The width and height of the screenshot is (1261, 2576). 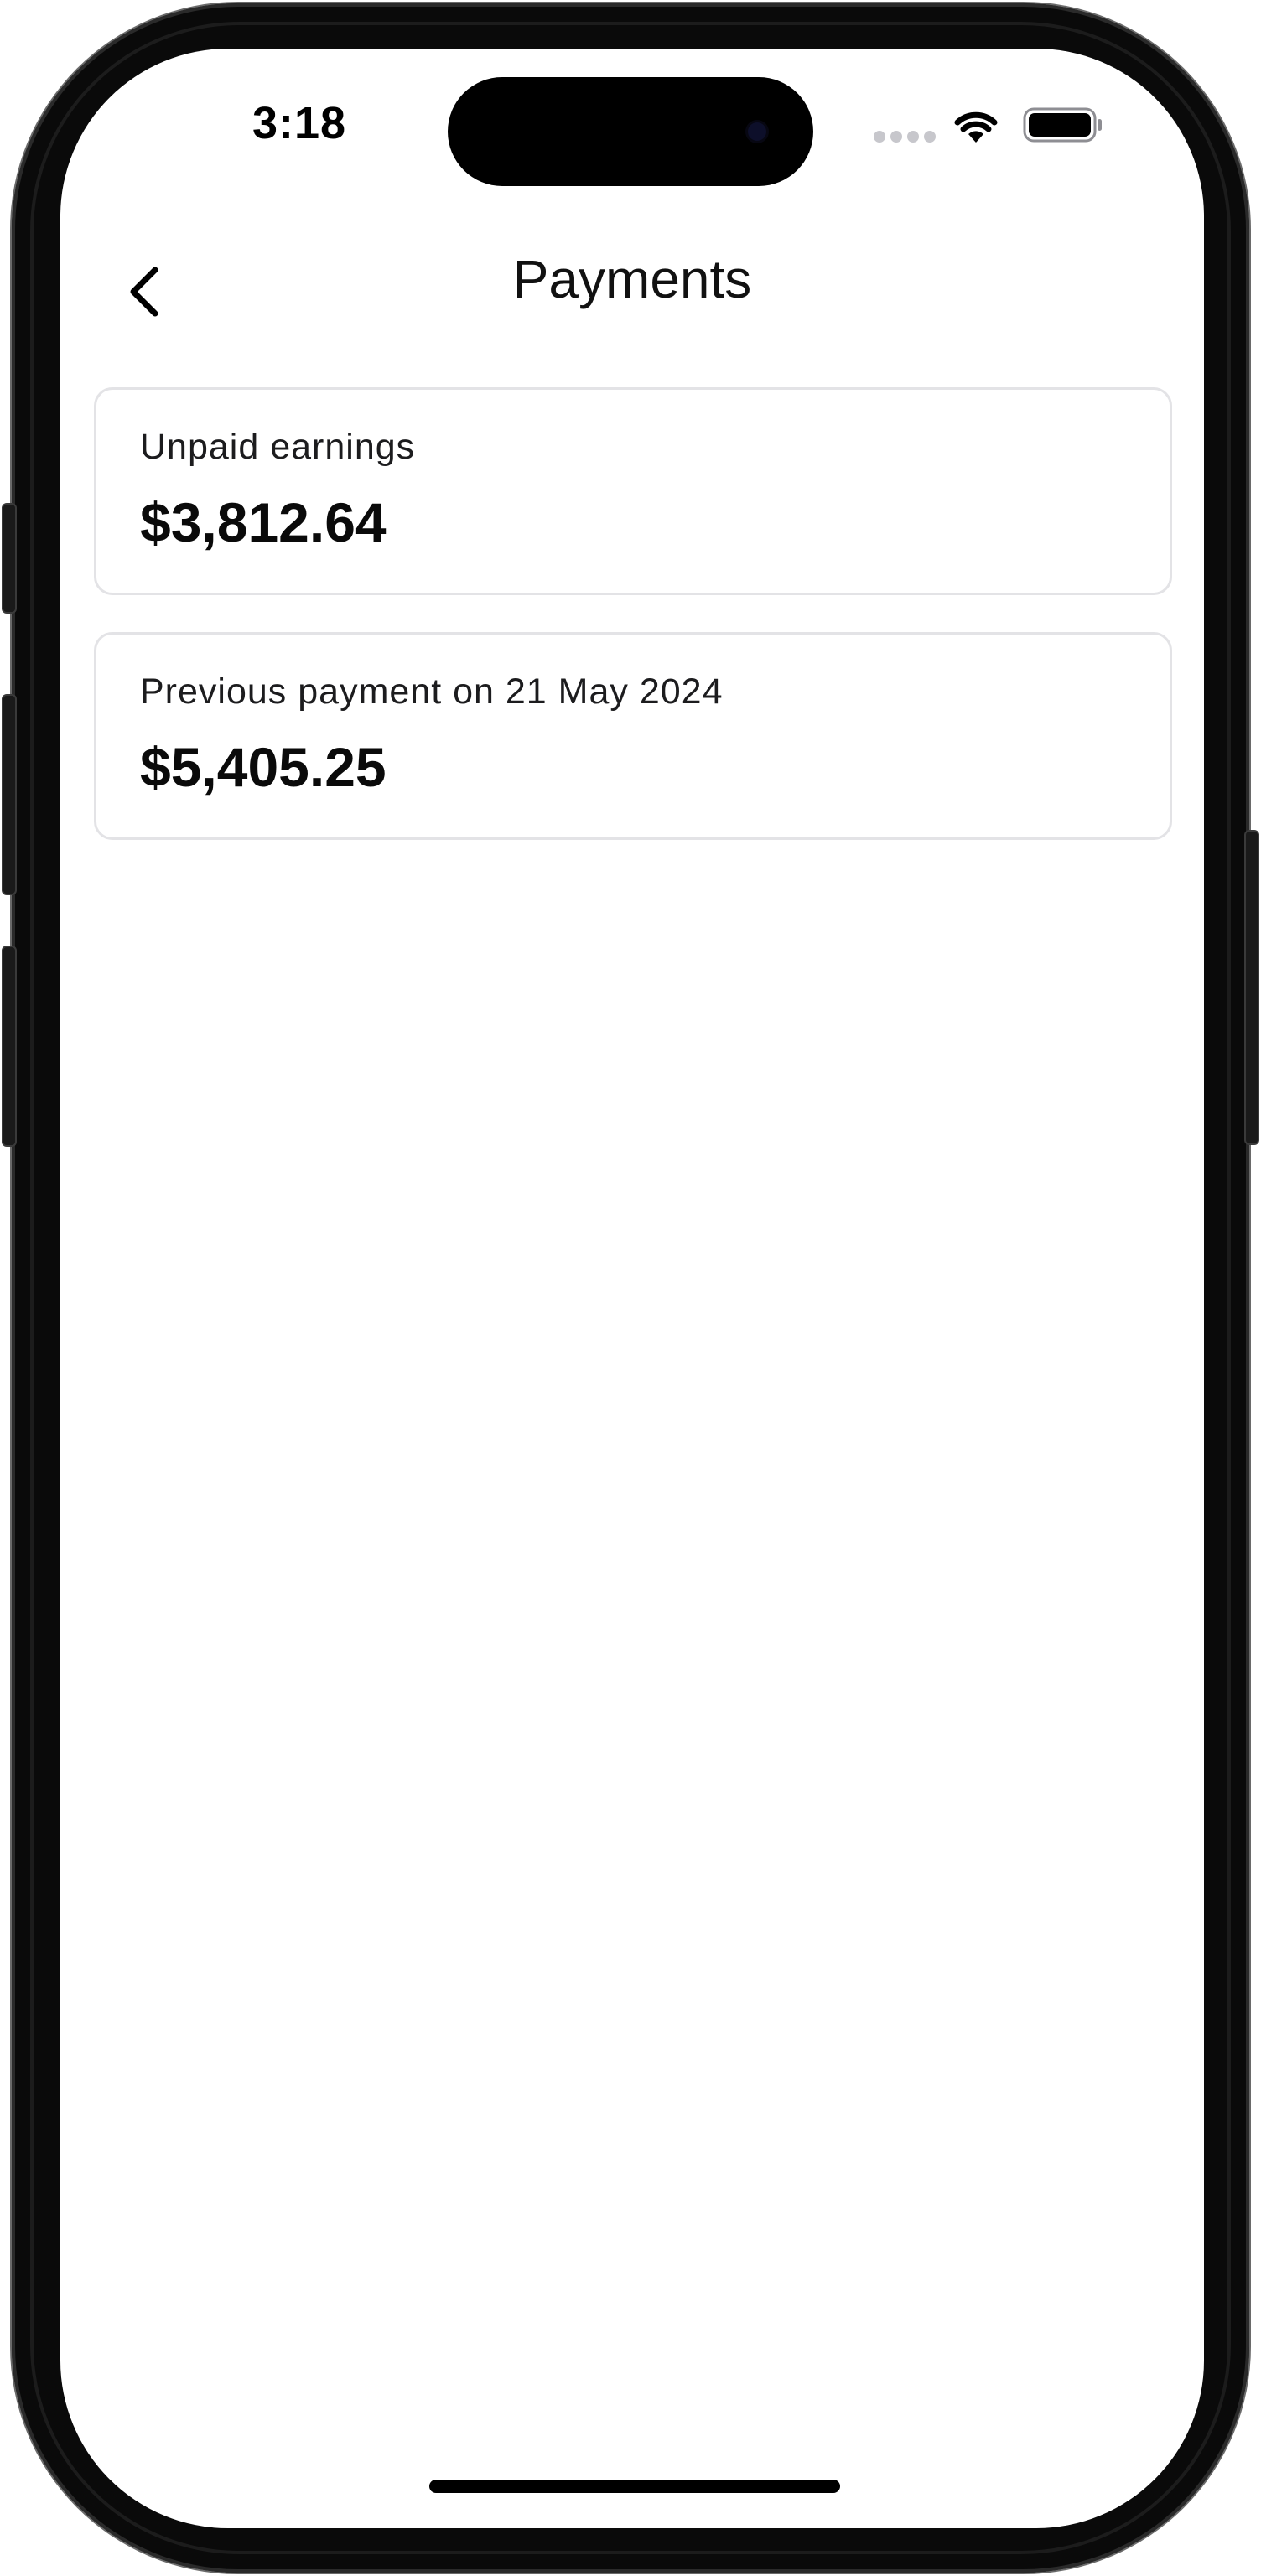 I want to click on volume-down-button, so click(x=9, y=1046).